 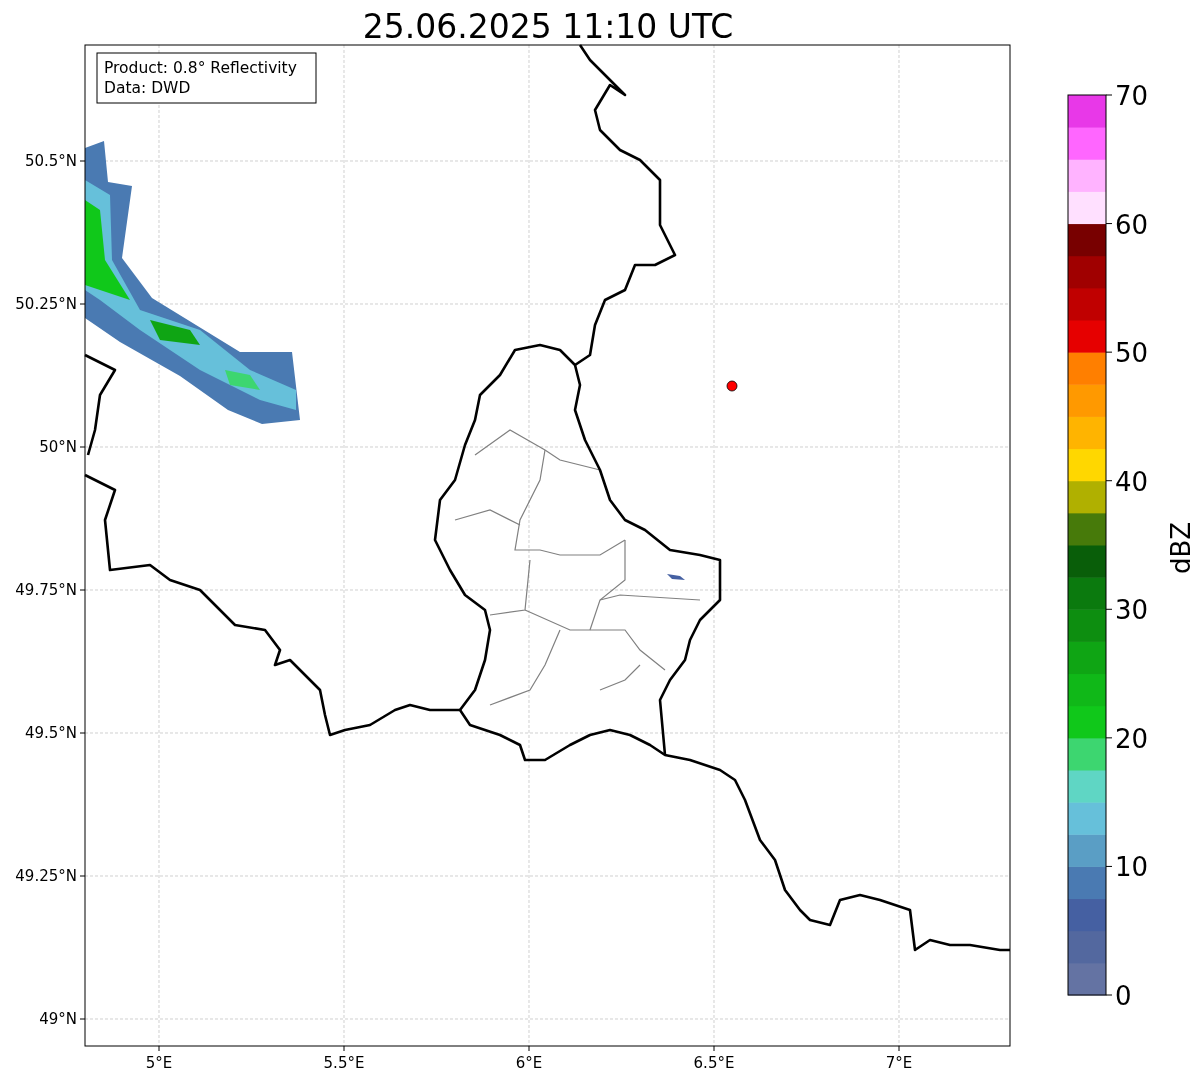 What do you see at coordinates (1181, 548) in the screenshot?
I see `colorbar-label: dBZ` at bounding box center [1181, 548].